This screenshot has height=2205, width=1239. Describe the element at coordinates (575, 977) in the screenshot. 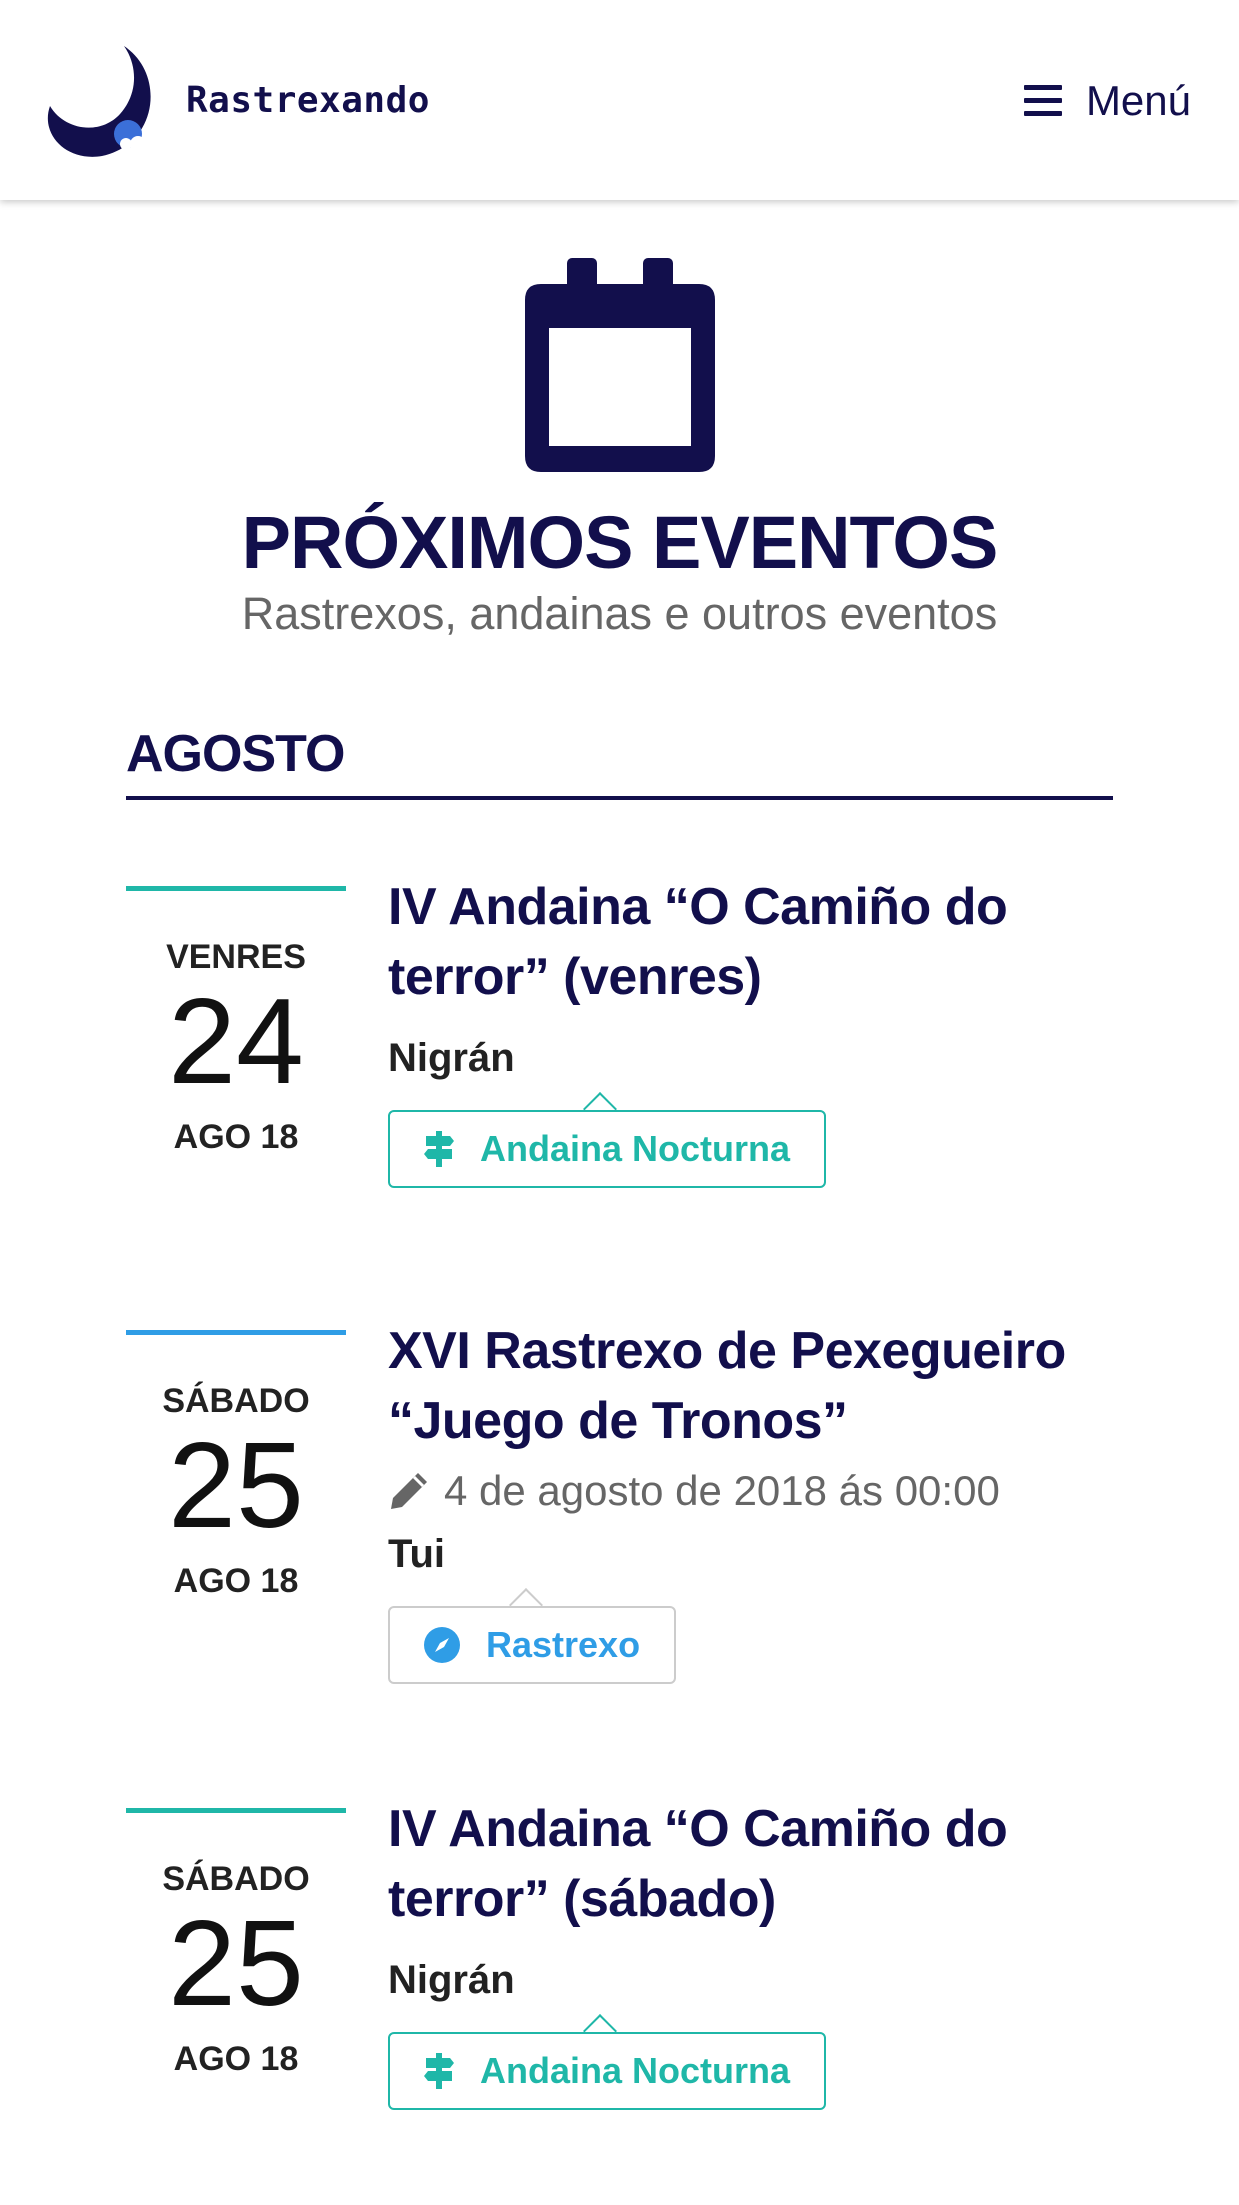

I see `event-title-line: terror” (venres)` at that location.